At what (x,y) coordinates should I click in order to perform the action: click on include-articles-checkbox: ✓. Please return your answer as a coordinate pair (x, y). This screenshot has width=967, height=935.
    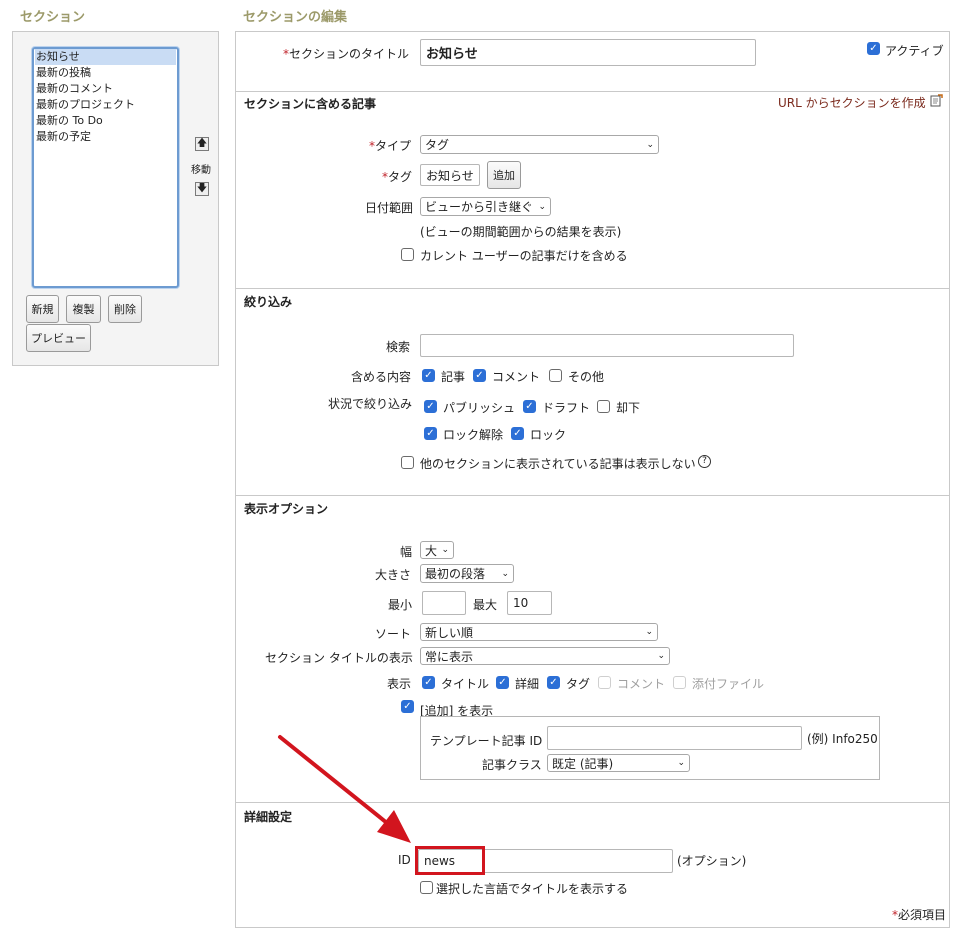
    Looking at the image, I should click on (428, 375).